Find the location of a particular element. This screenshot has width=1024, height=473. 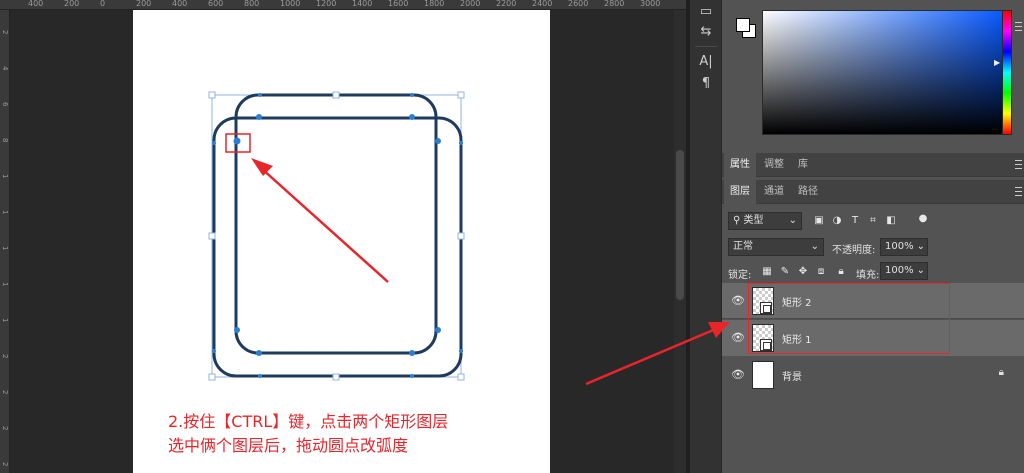

ruler-tick-label: 2000 is located at coordinates (470, 4).